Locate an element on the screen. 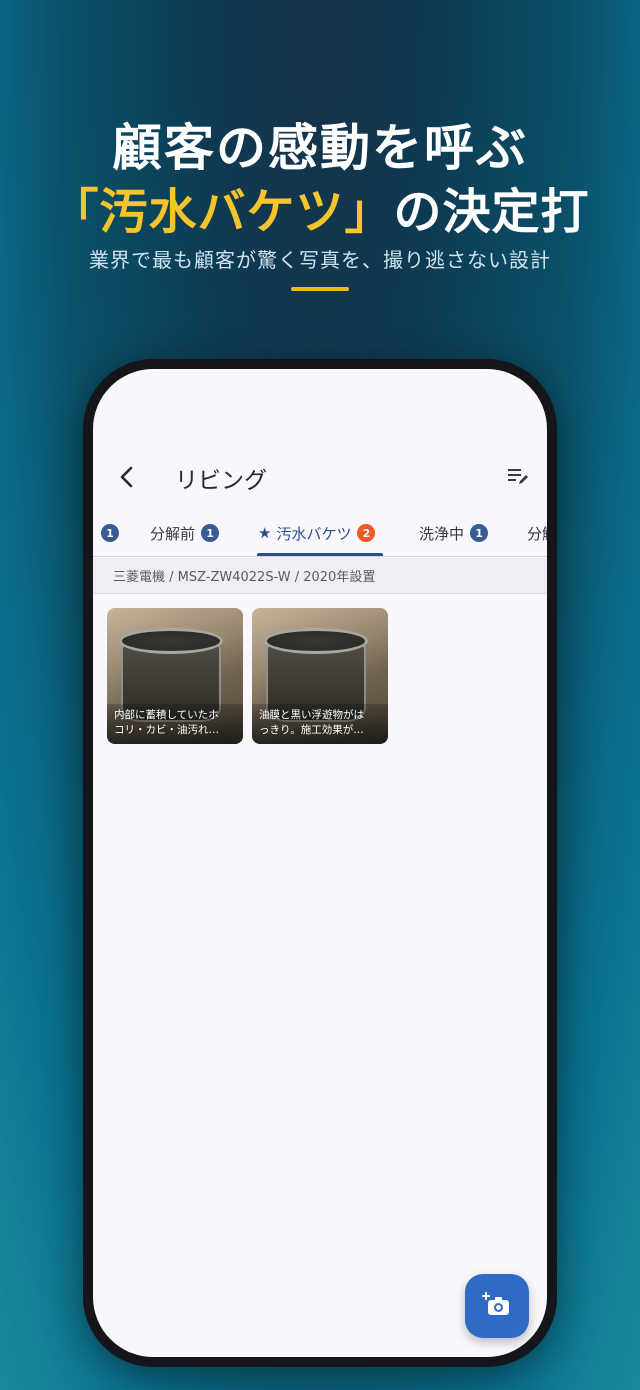 The image size is (640, 1390). tab-count-badge: 2 is located at coordinates (366, 533).